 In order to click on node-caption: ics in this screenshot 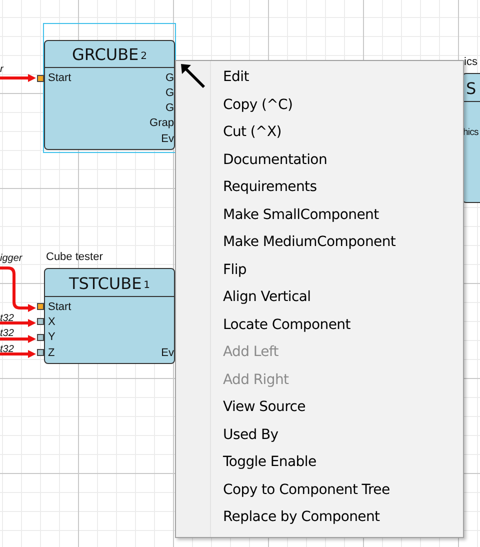, I will do `click(471, 62)`.